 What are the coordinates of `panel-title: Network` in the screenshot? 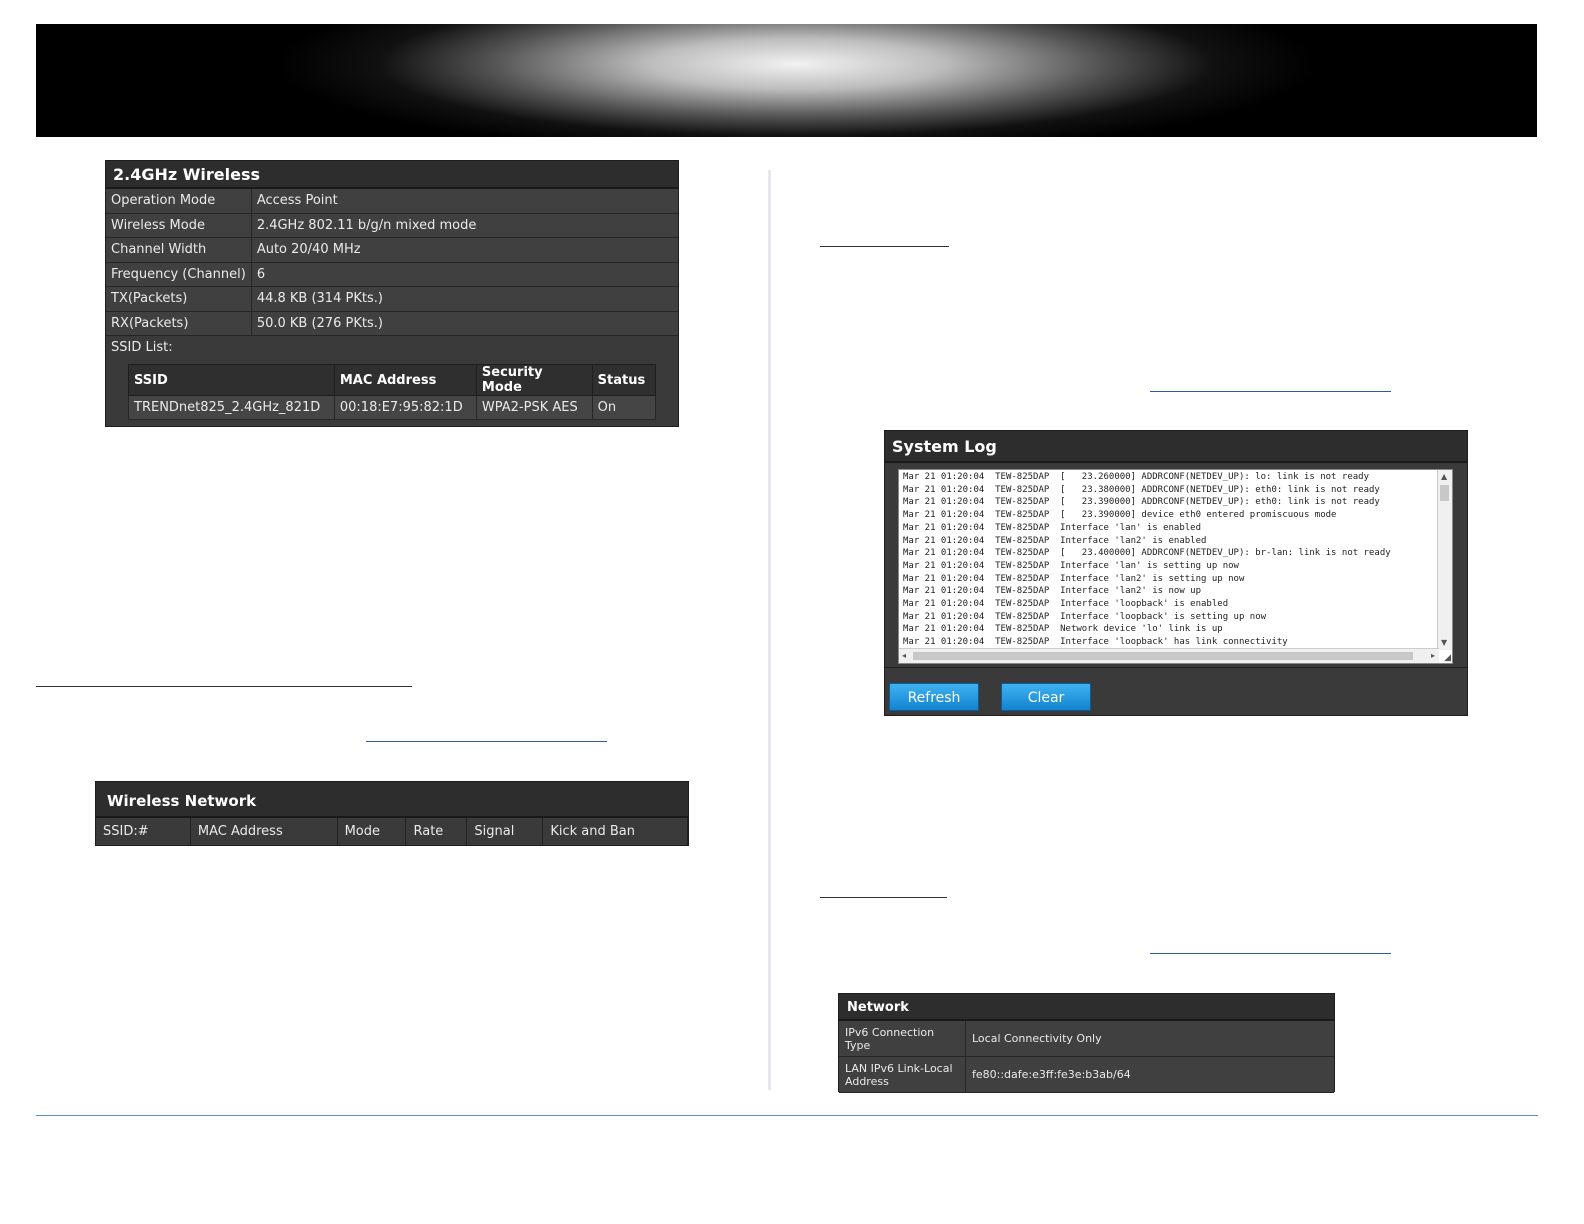 It's located at (1086, 1007).